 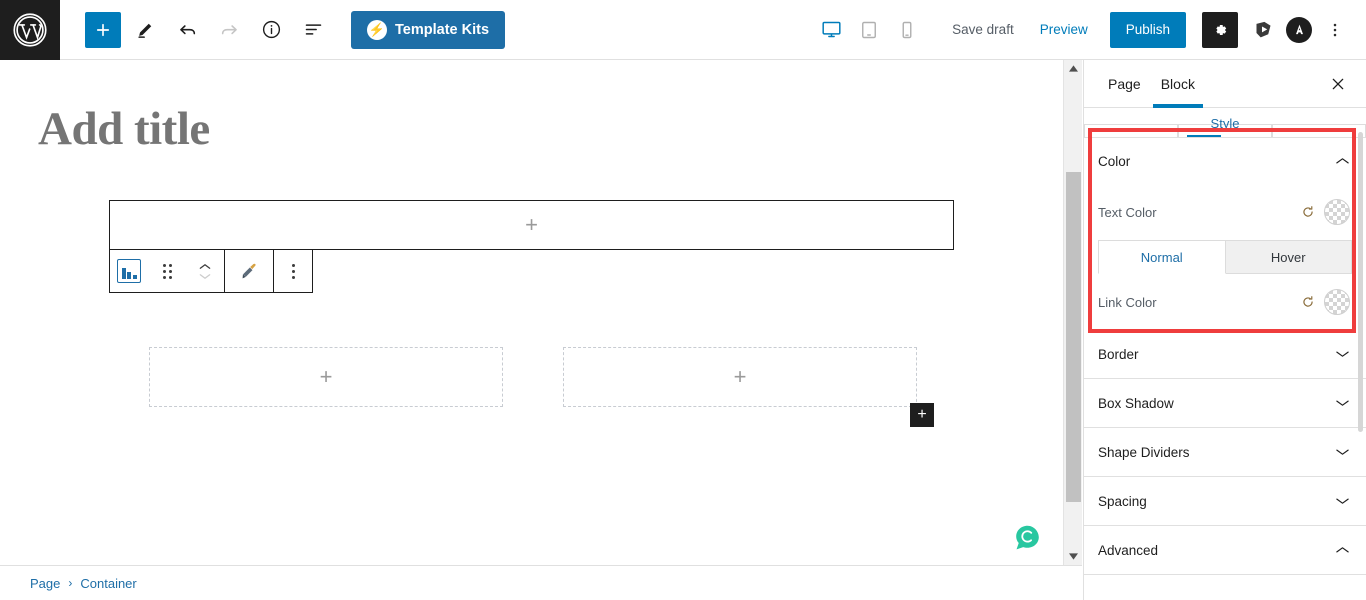 What do you see at coordinates (1319, 130) in the screenshot?
I see `style-strip-cell-right` at bounding box center [1319, 130].